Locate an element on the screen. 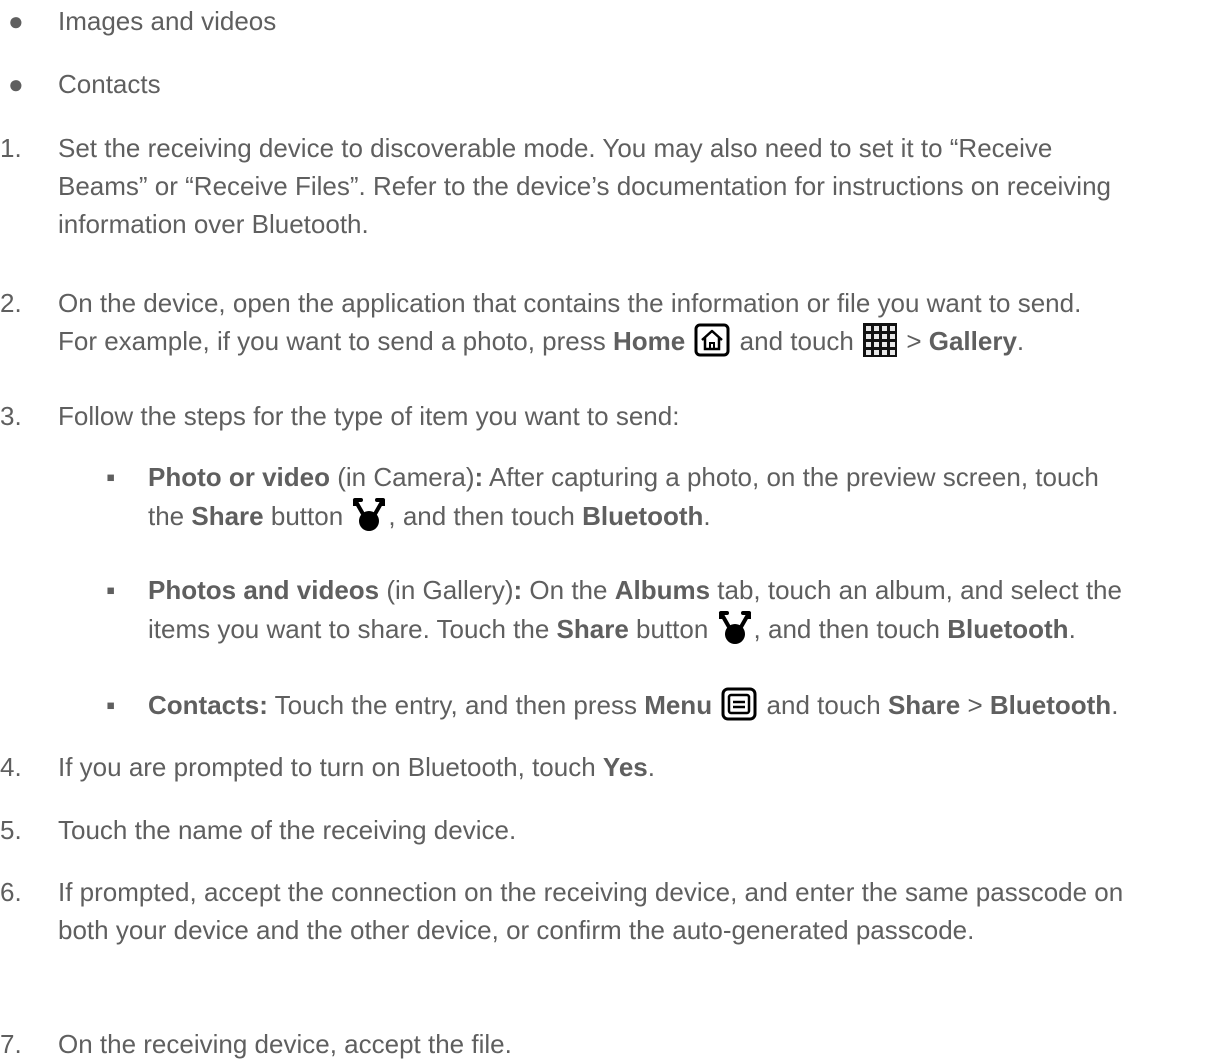 The height and width of the screenshot is (1063, 1227). bullet-text: Images and videos is located at coordinates (167, 21).